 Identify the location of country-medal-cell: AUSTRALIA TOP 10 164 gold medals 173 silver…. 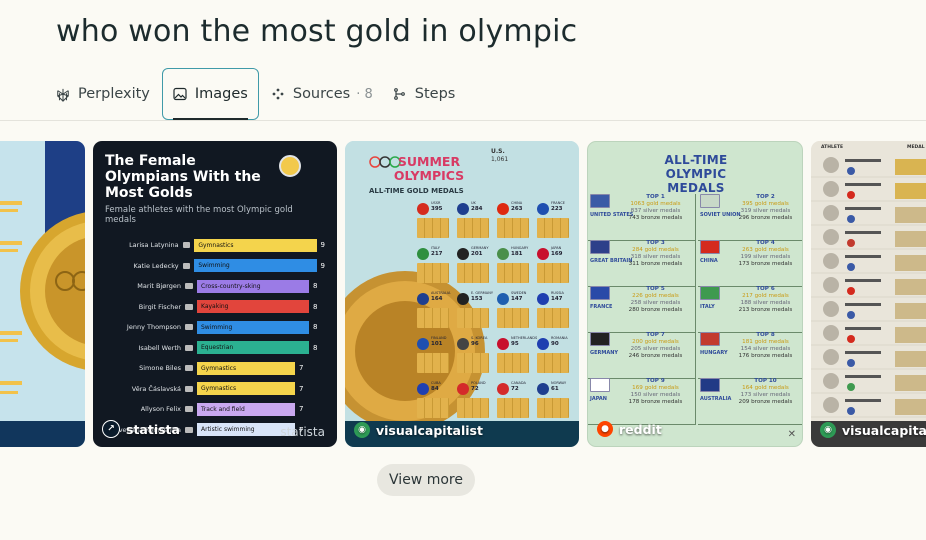
(750, 401).